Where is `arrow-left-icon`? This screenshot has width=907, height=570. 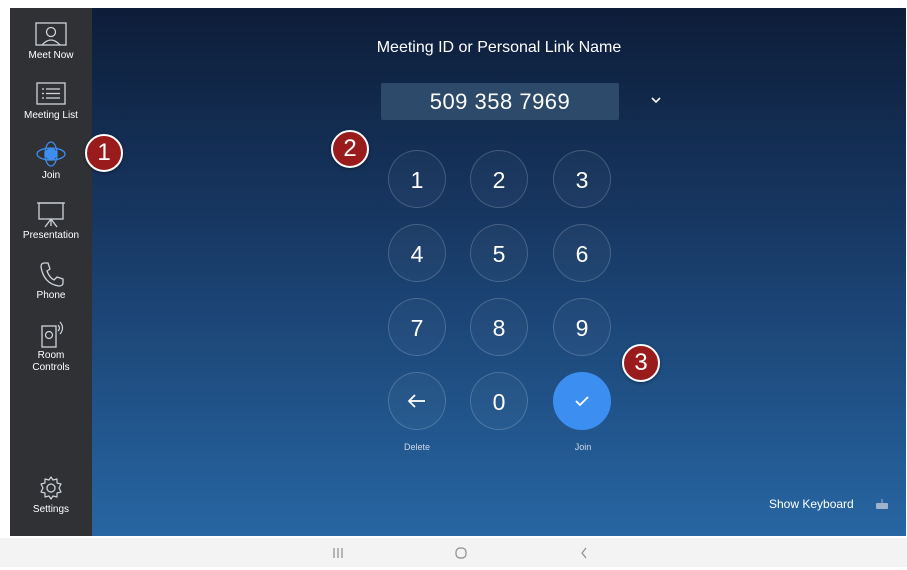
arrow-left-icon is located at coordinates (416, 401).